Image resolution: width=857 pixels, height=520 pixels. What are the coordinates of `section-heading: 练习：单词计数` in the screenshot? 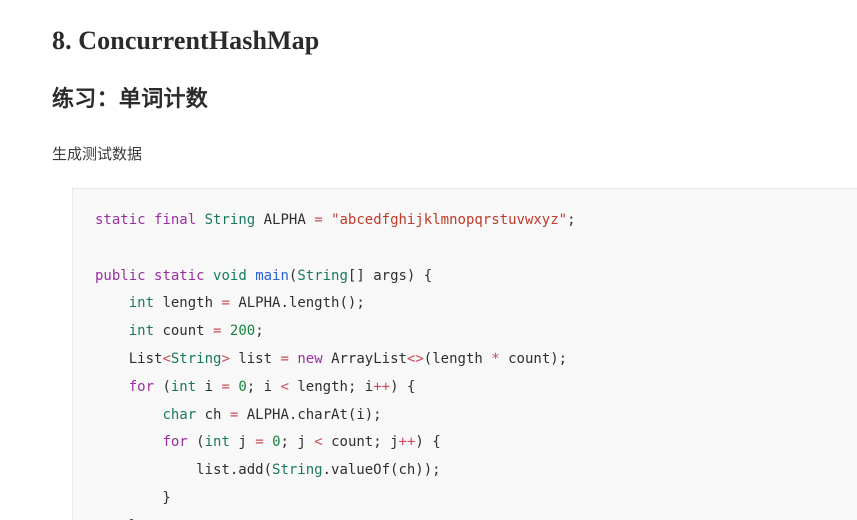 It's located at (130, 98).